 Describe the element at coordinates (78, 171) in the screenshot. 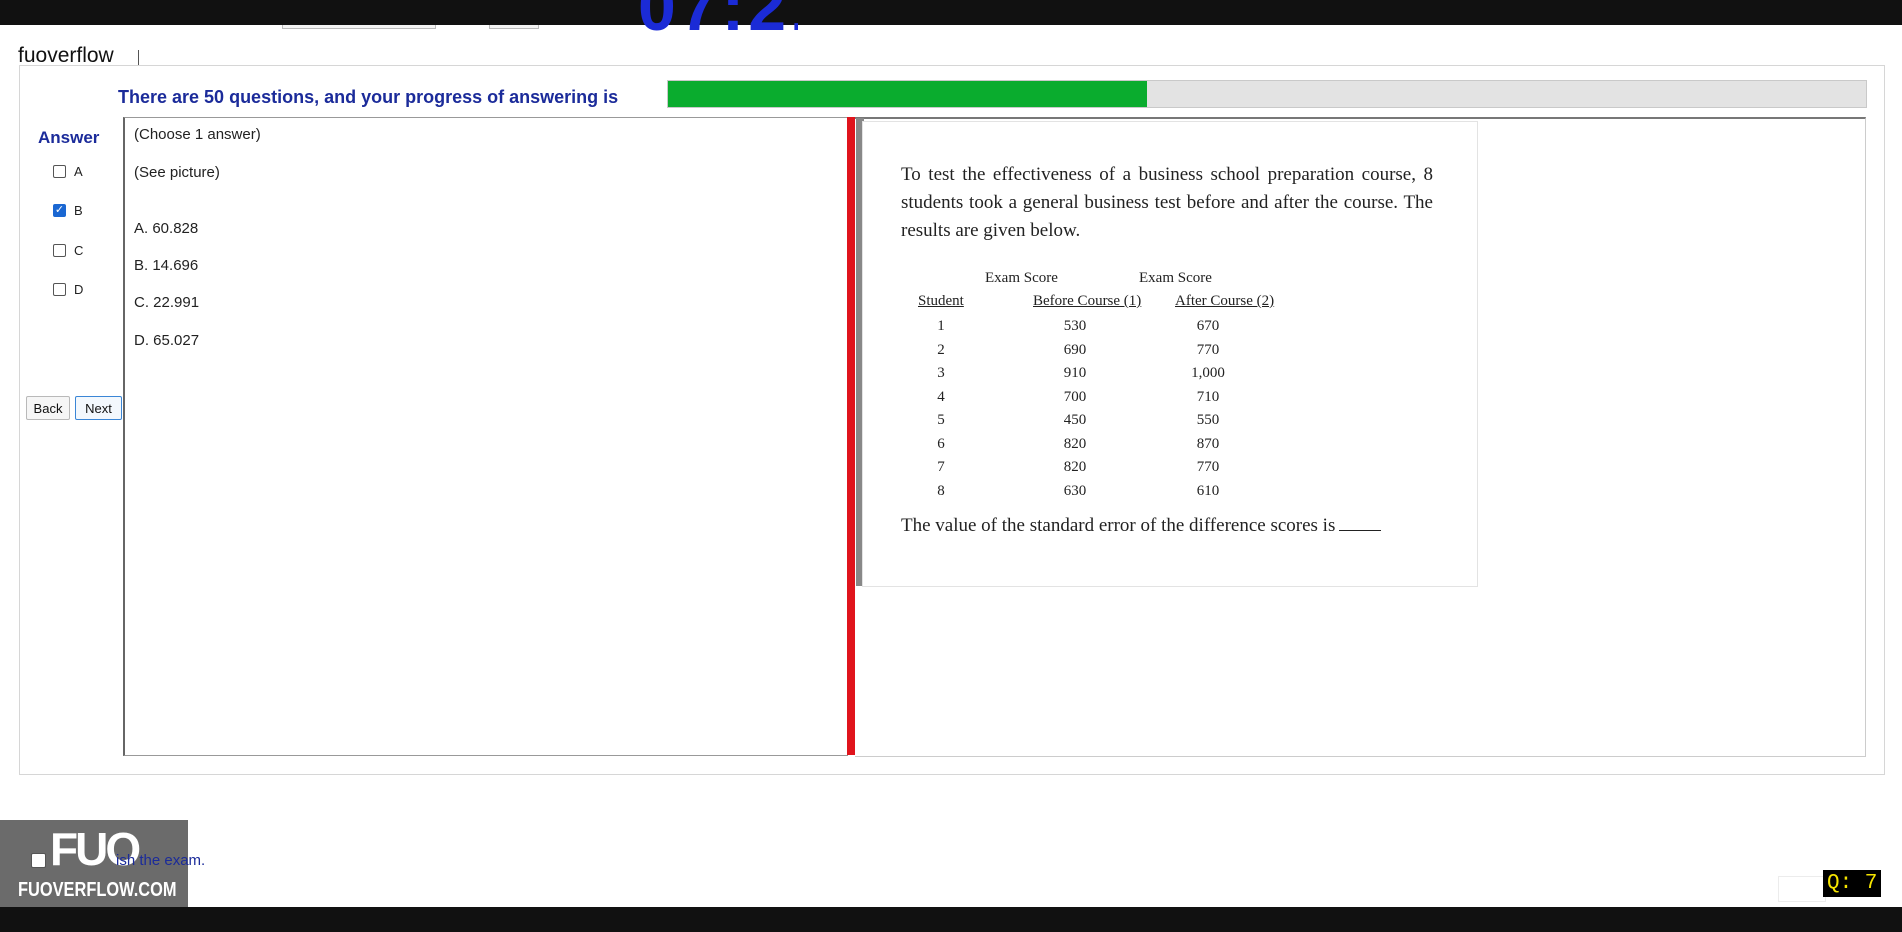

I see `option-a-label: A` at that location.